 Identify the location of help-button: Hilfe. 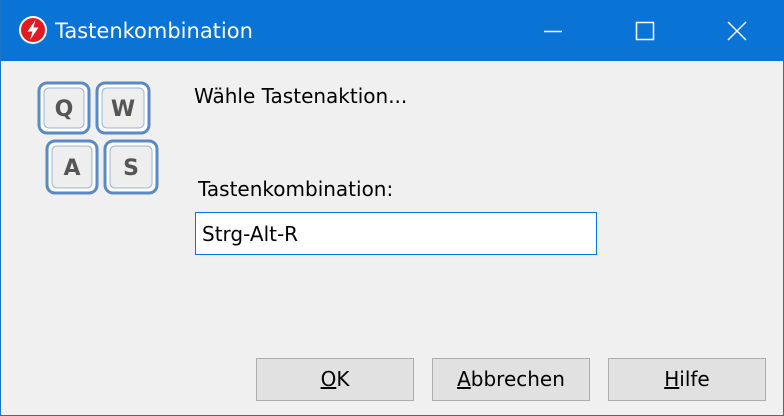
(687, 379).